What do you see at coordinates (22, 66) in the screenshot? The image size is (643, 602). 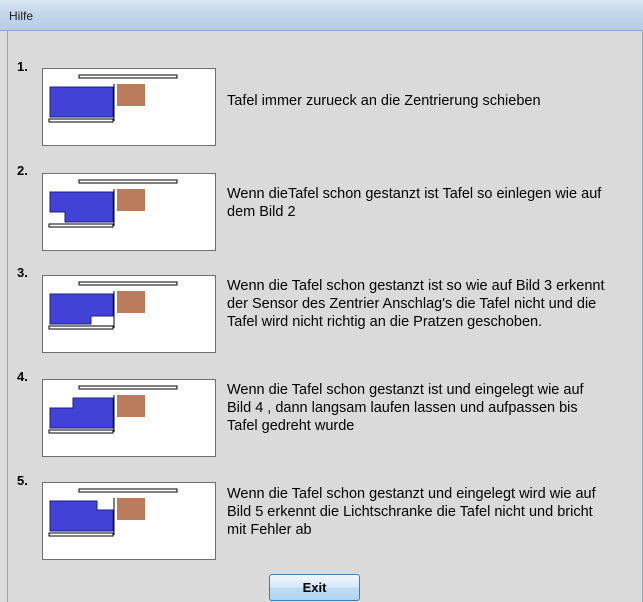 I see `step-number: 1.` at bounding box center [22, 66].